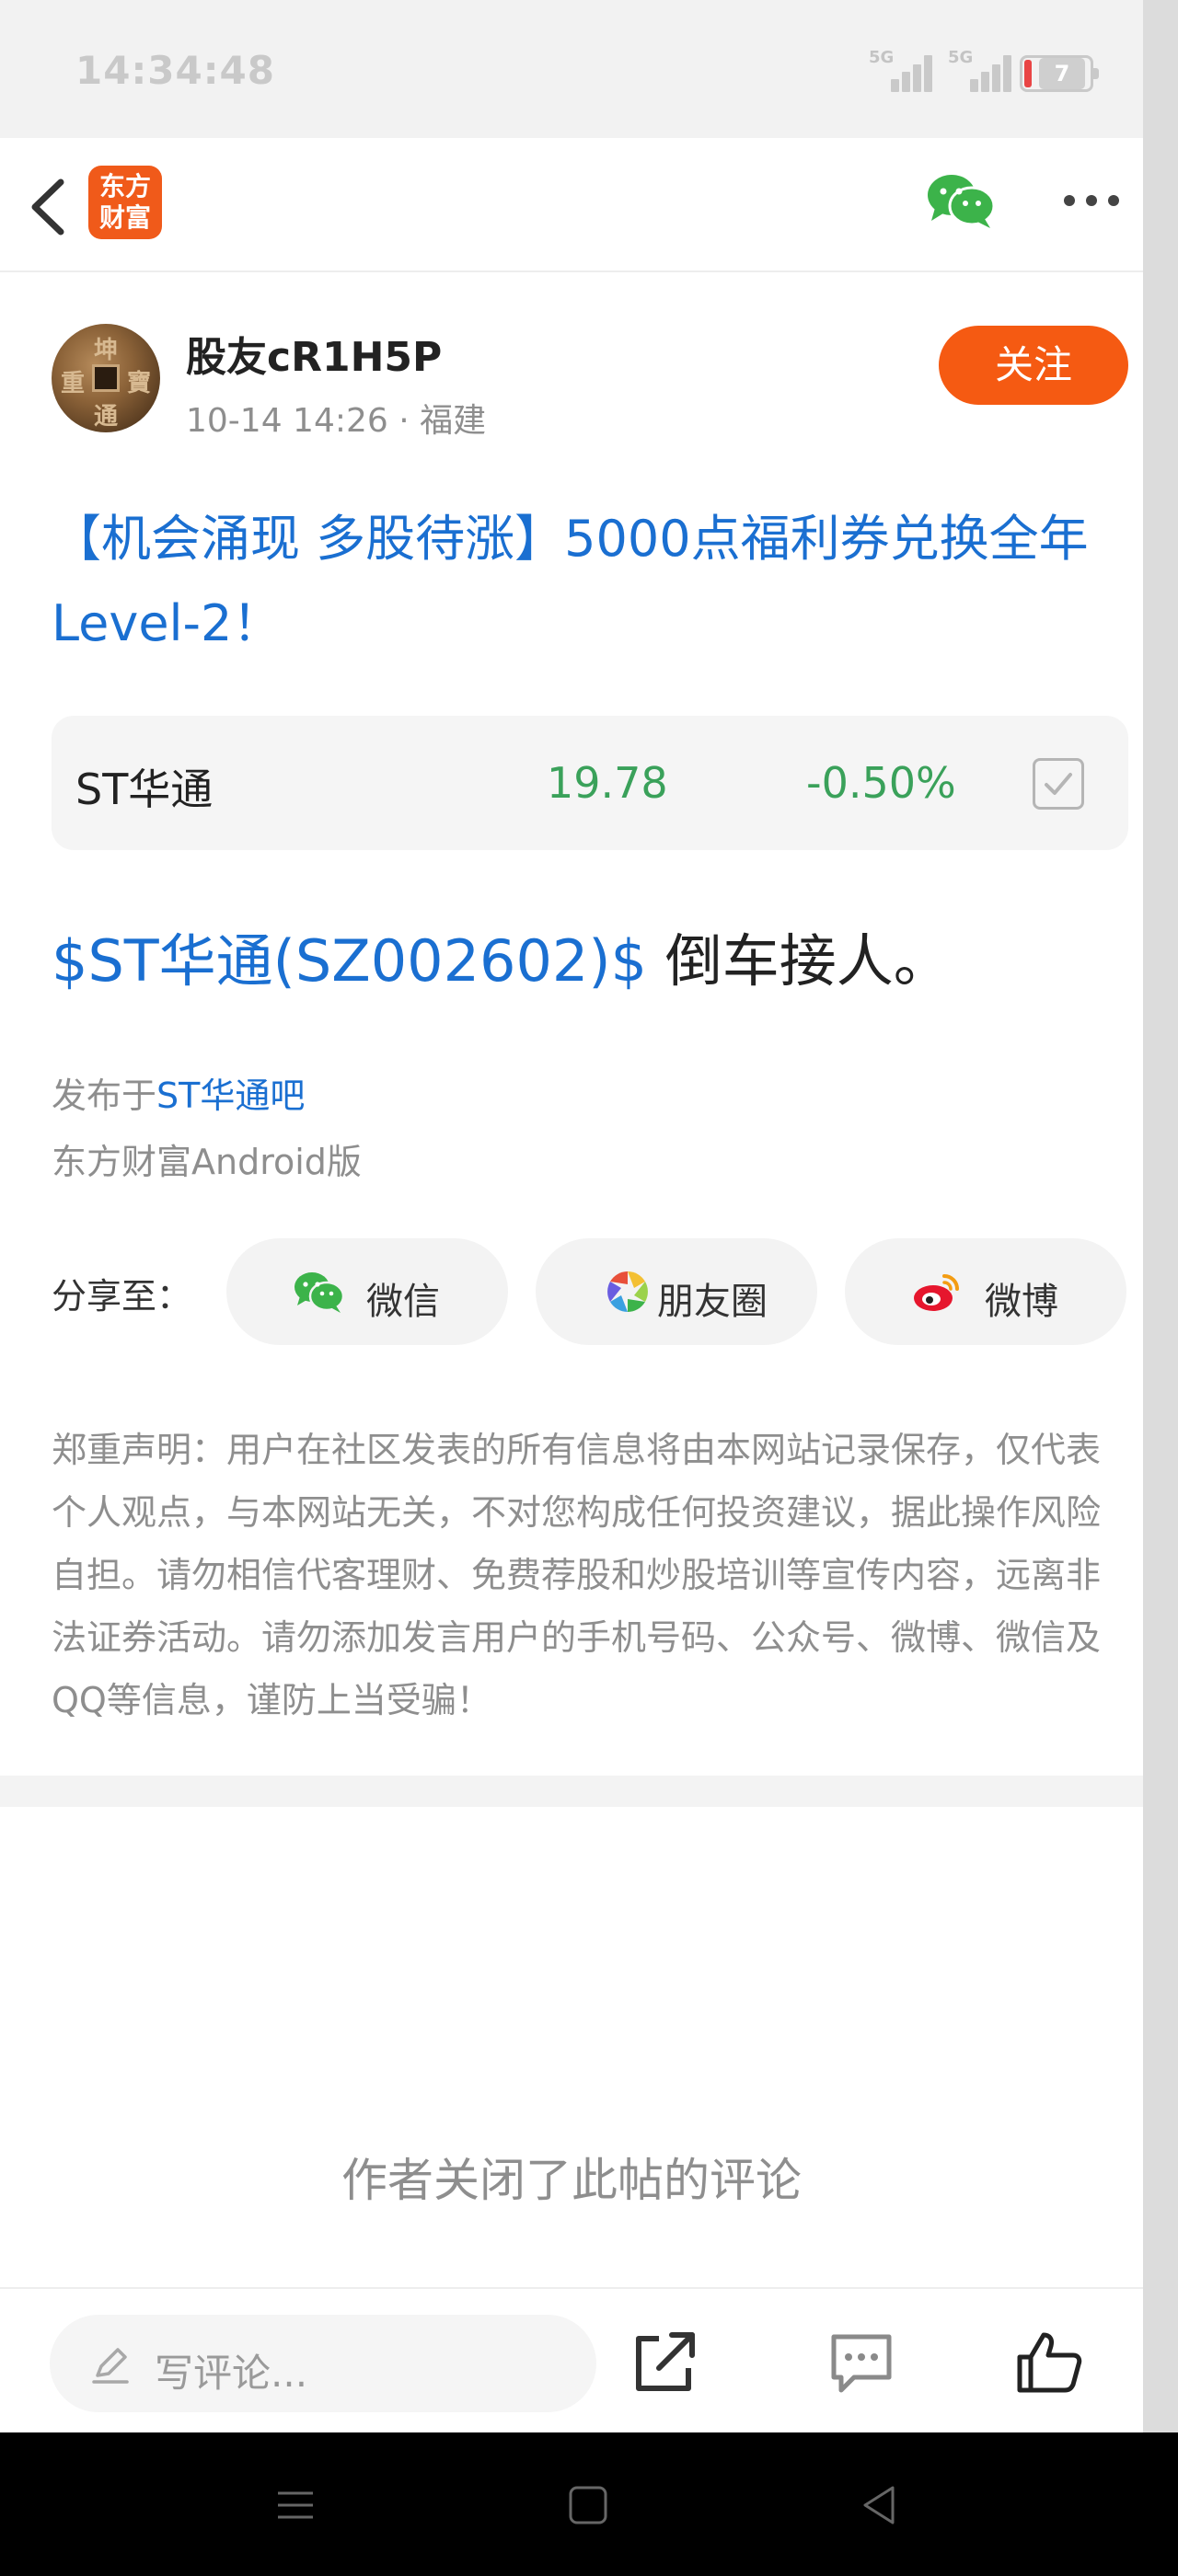 The height and width of the screenshot is (2576, 1178). I want to click on menu-icon, so click(295, 2505).